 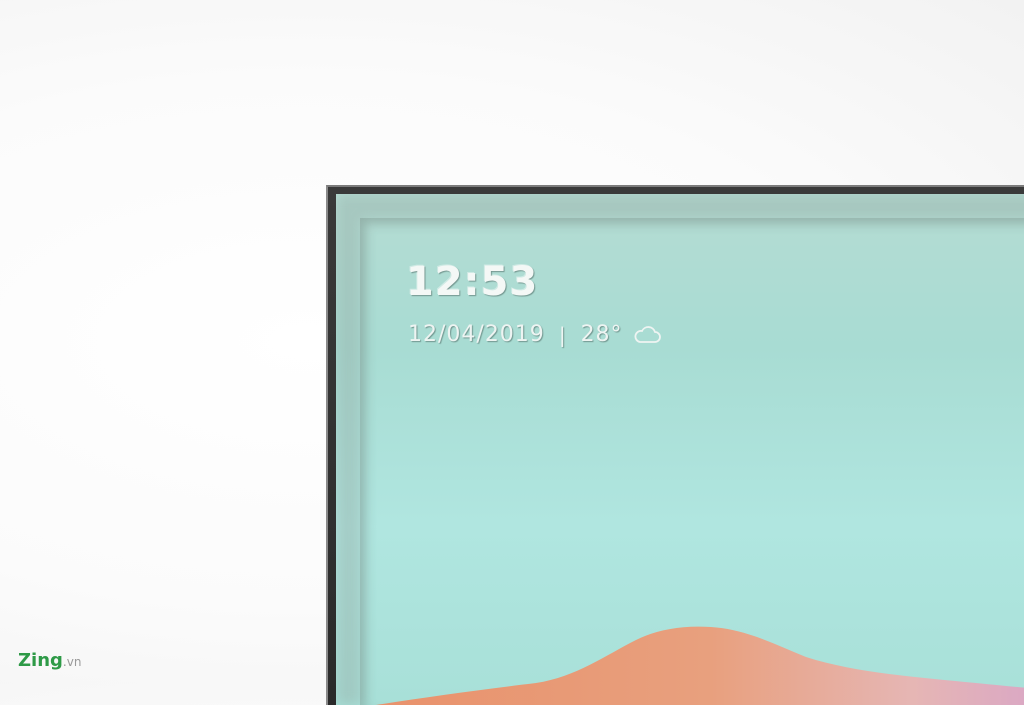 I want to click on clock-time: 12:53, so click(x=472, y=282).